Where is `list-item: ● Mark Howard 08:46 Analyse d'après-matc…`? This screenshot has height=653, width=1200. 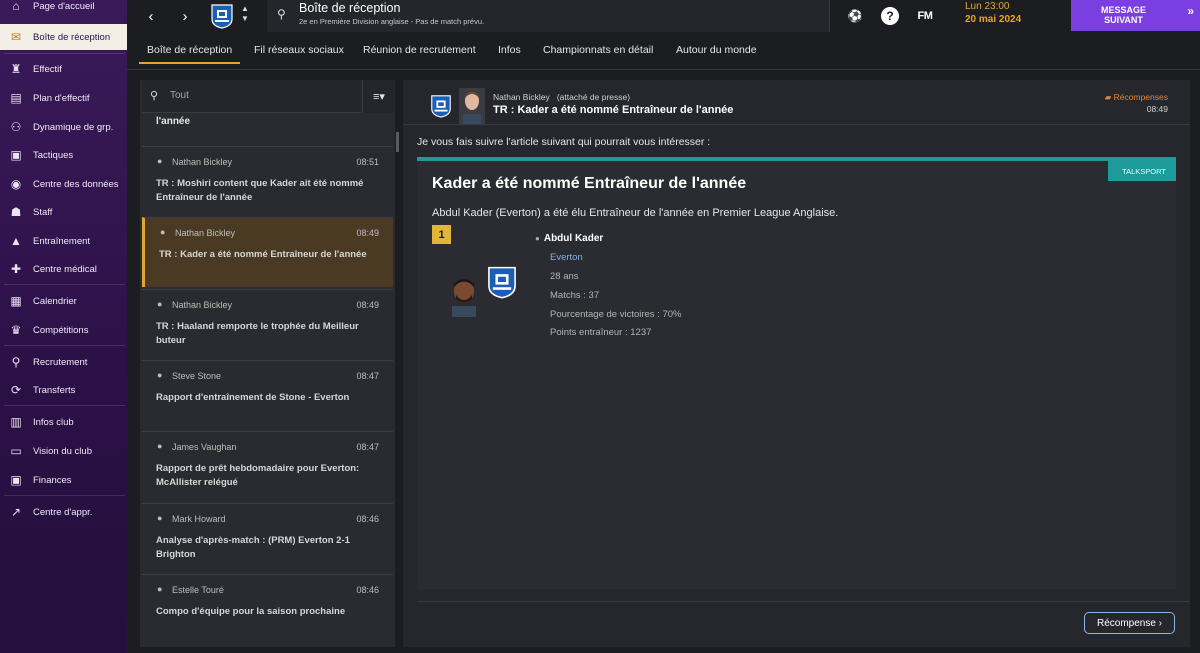 list-item: ● Mark Howard 08:46 Analyse d'après-matc… is located at coordinates (267, 538).